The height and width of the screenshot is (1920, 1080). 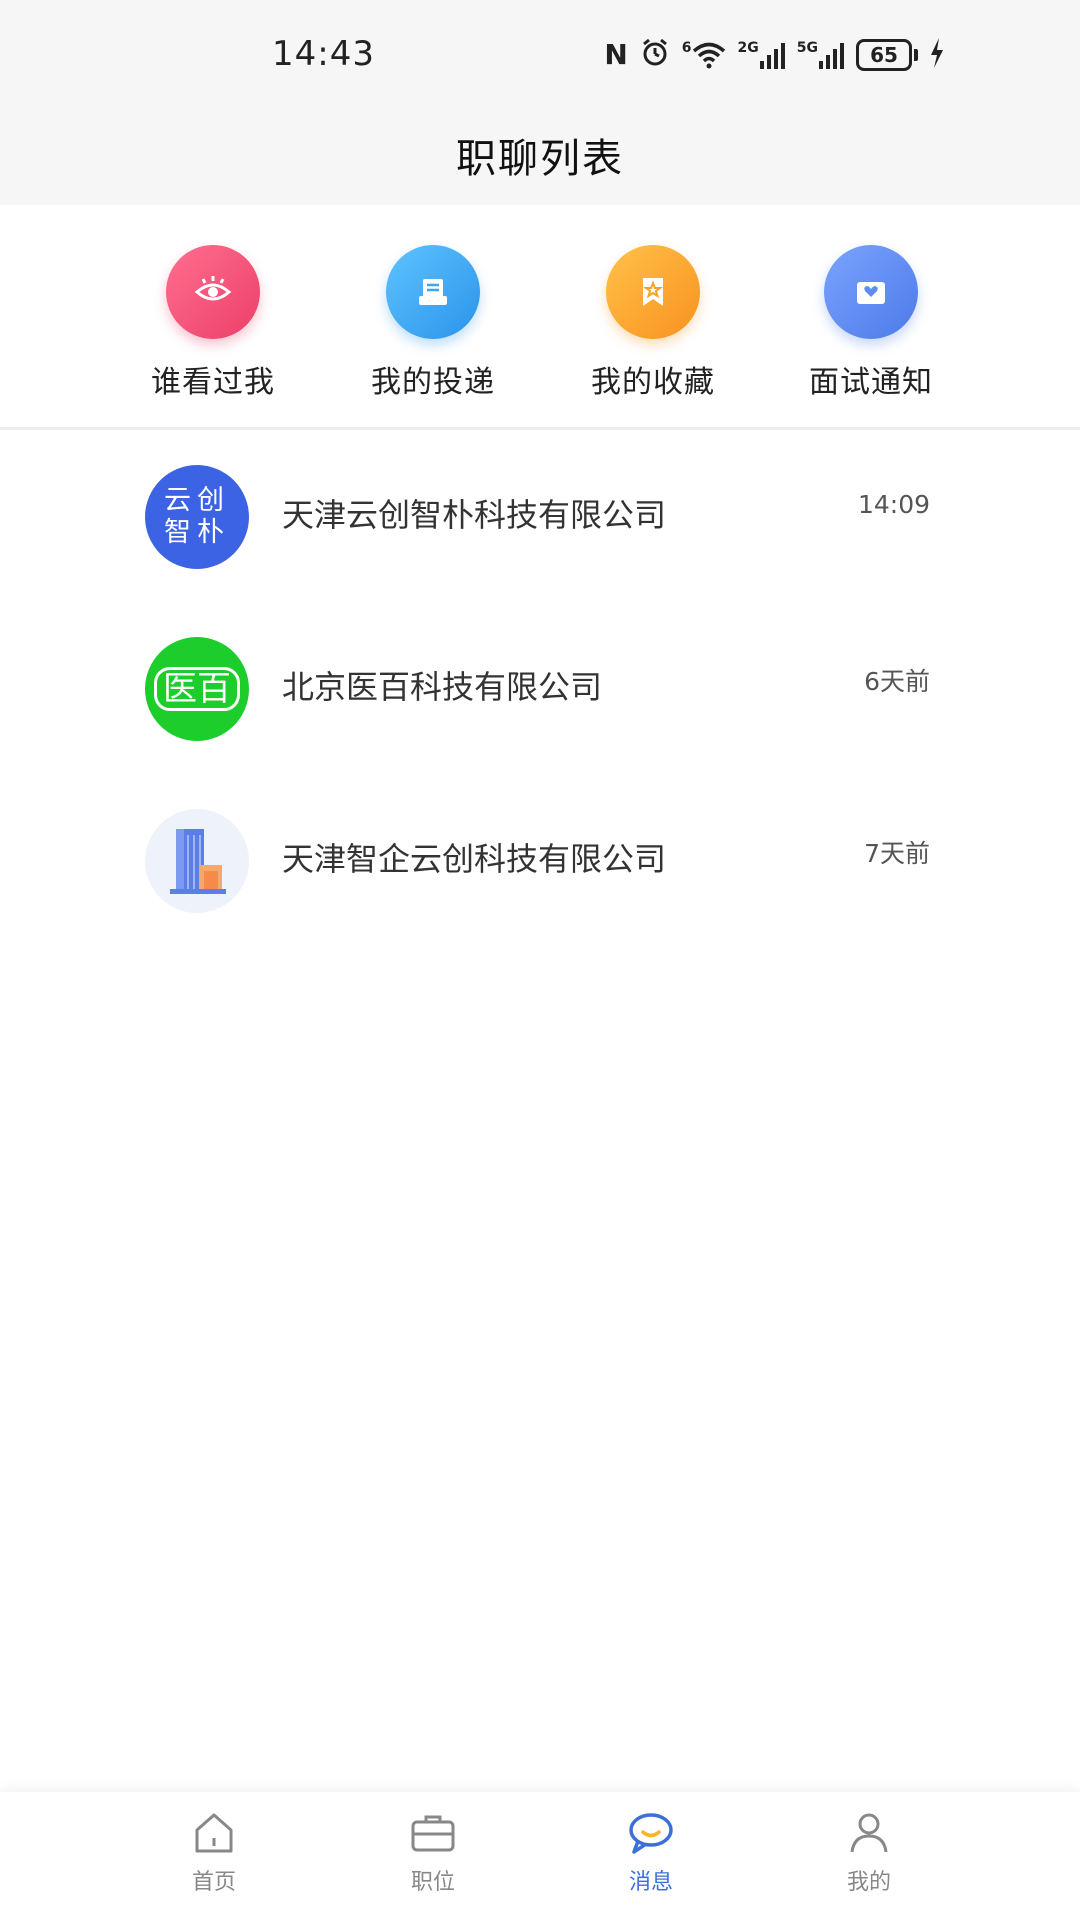 I want to click on status-time: 14:43, so click(x=323, y=54).